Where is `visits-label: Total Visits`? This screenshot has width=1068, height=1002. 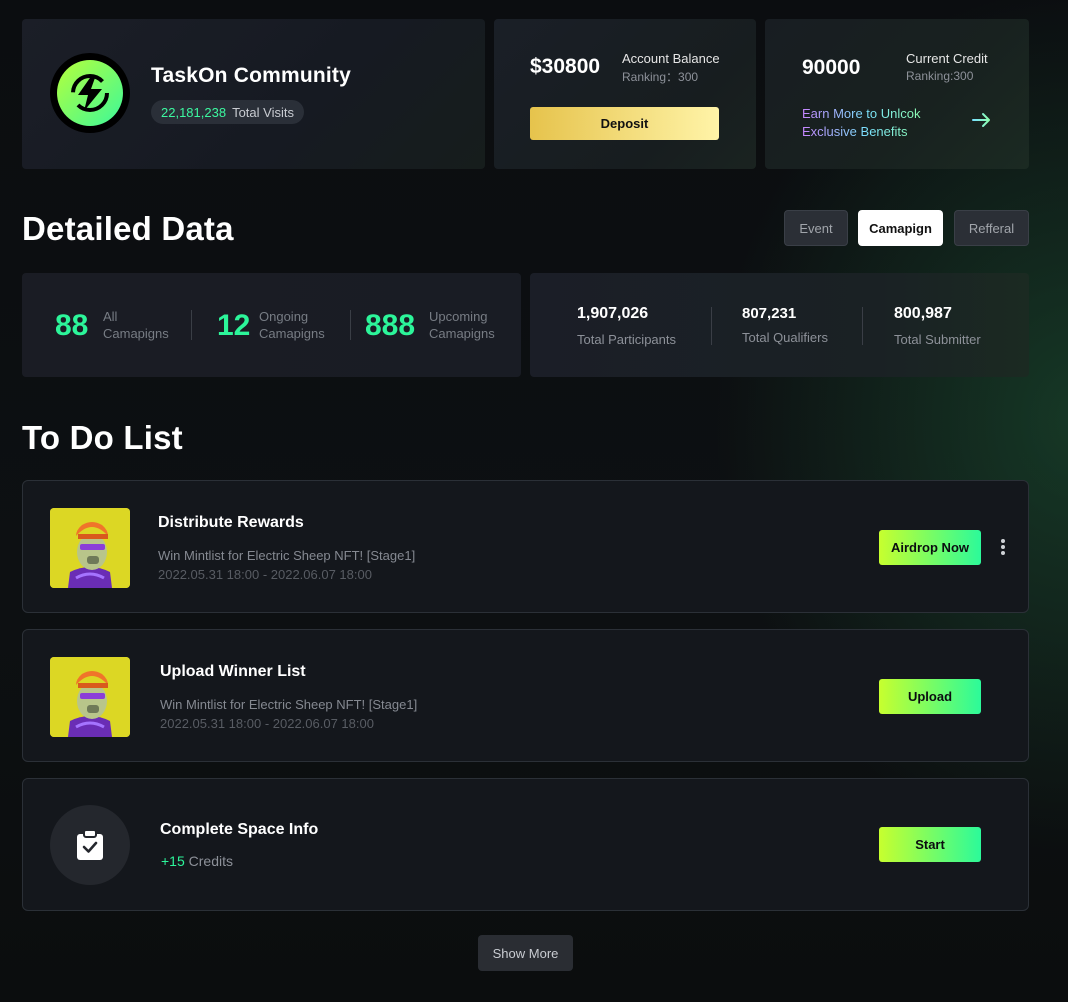 visits-label: Total Visits is located at coordinates (263, 112).